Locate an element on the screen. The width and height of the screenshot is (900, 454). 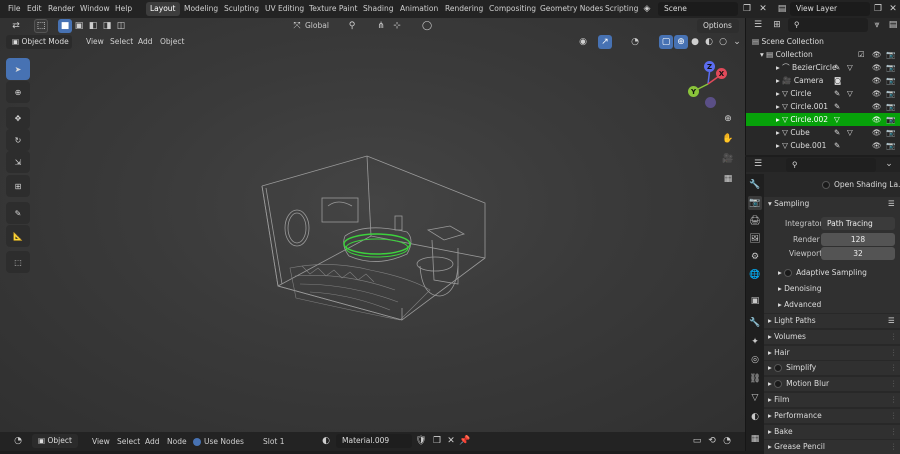
material-shading-icon: ◐ is located at coordinates (709, 42).